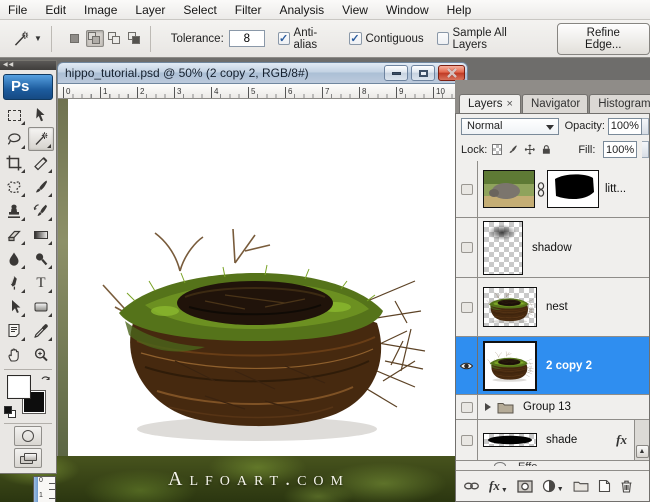 The width and height of the screenshot is (650, 502). What do you see at coordinates (135, 38) in the screenshot?
I see `intersect-selection-button` at bounding box center [135, 38].